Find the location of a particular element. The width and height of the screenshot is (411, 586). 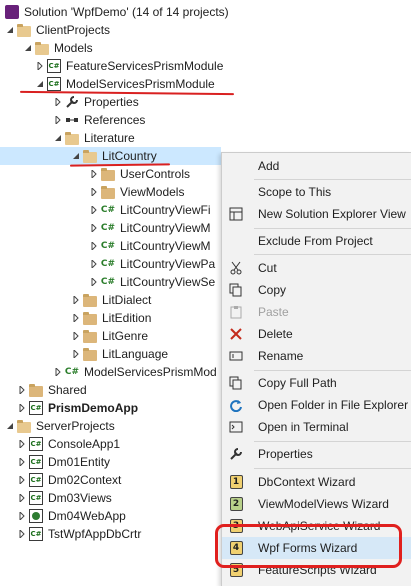

menu-item-add: Add is located at coordinates (316, 166).